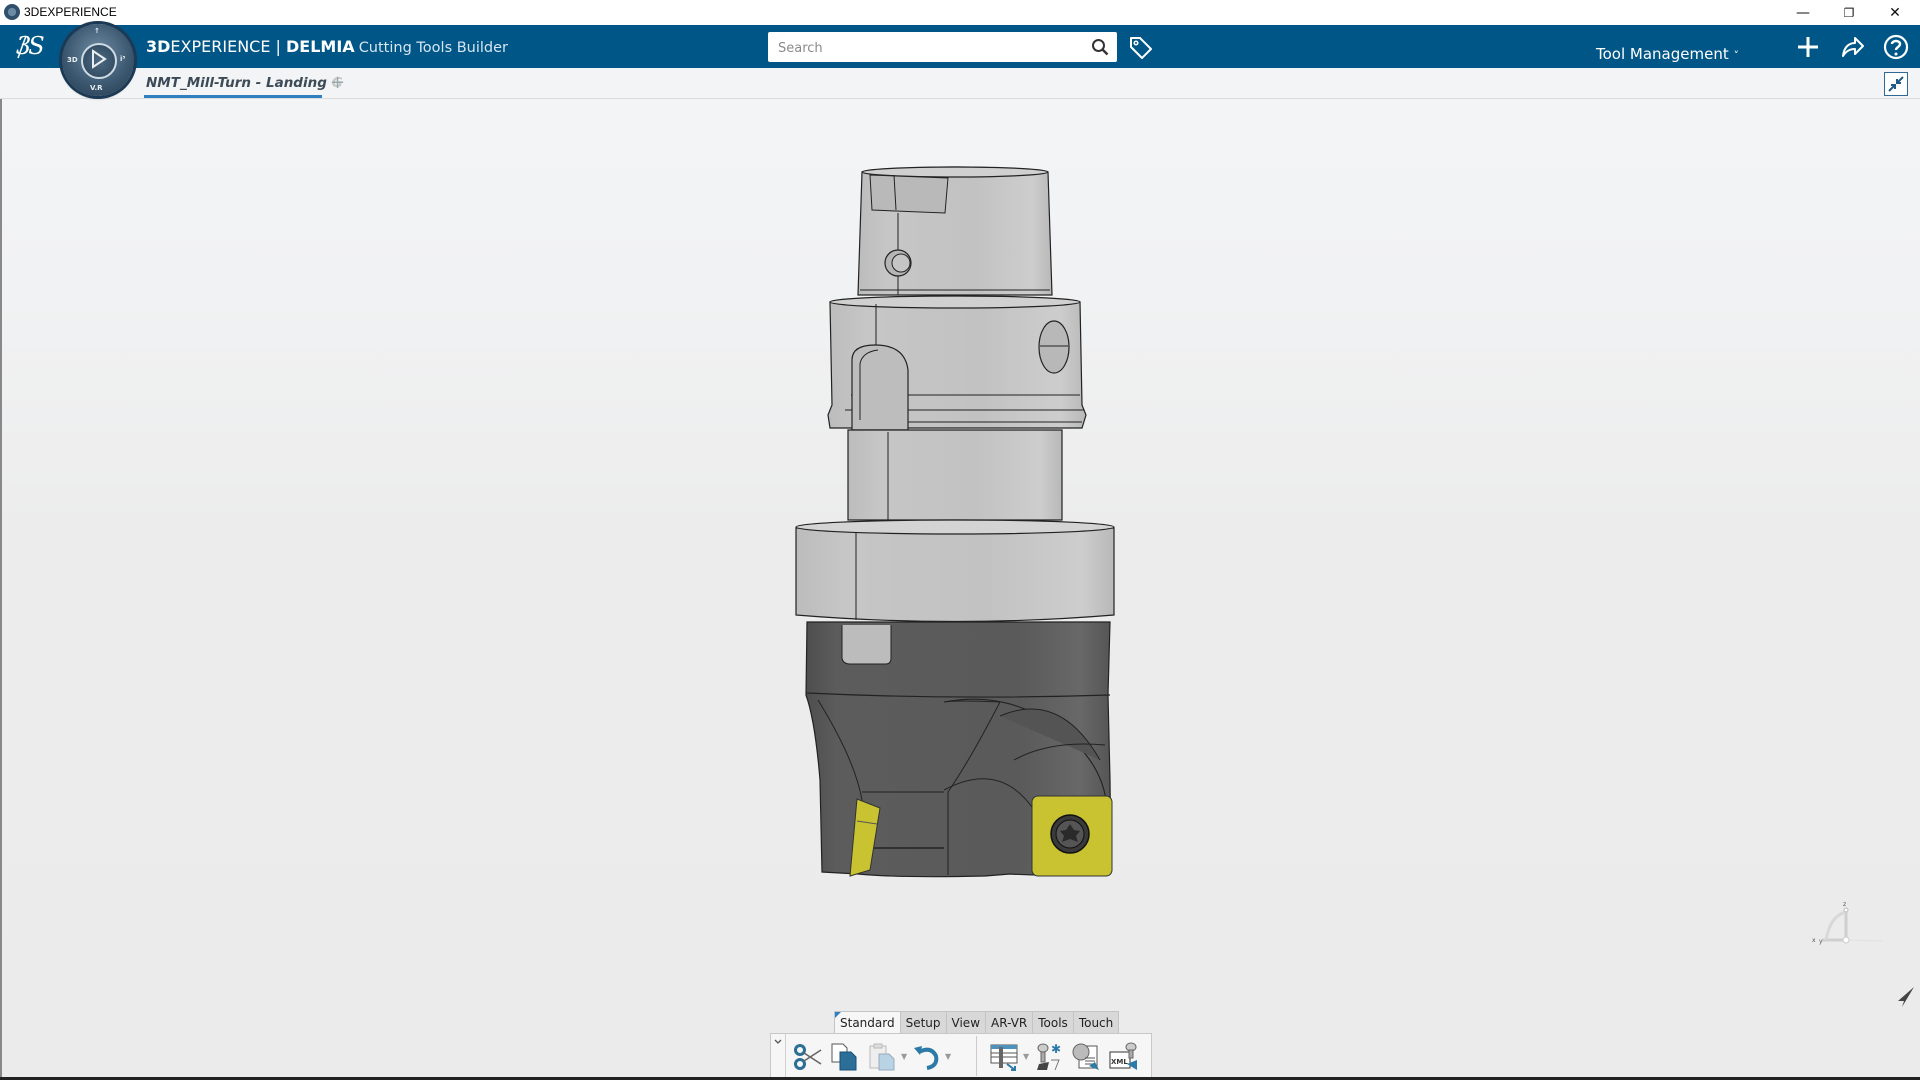 This screenshot has height=1080, width=1920. Describe the element at coordinates (778, 1056) in the screenshot. I see `expand-action-bar-button` at that location.